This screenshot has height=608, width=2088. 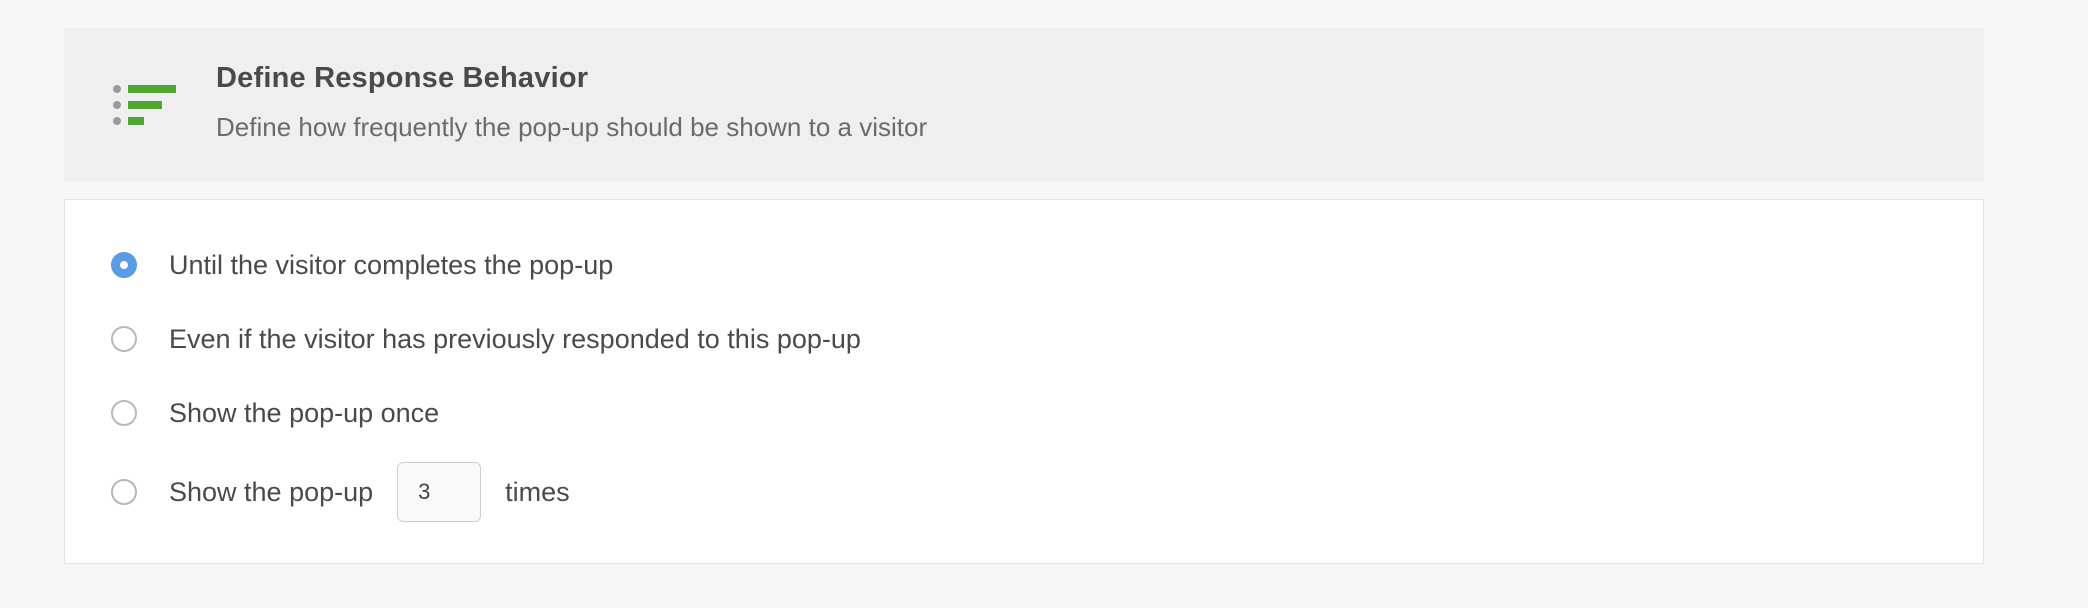 I want to click on option-show-n-times-label: Show the pop-up, so click(x=271, y=491).